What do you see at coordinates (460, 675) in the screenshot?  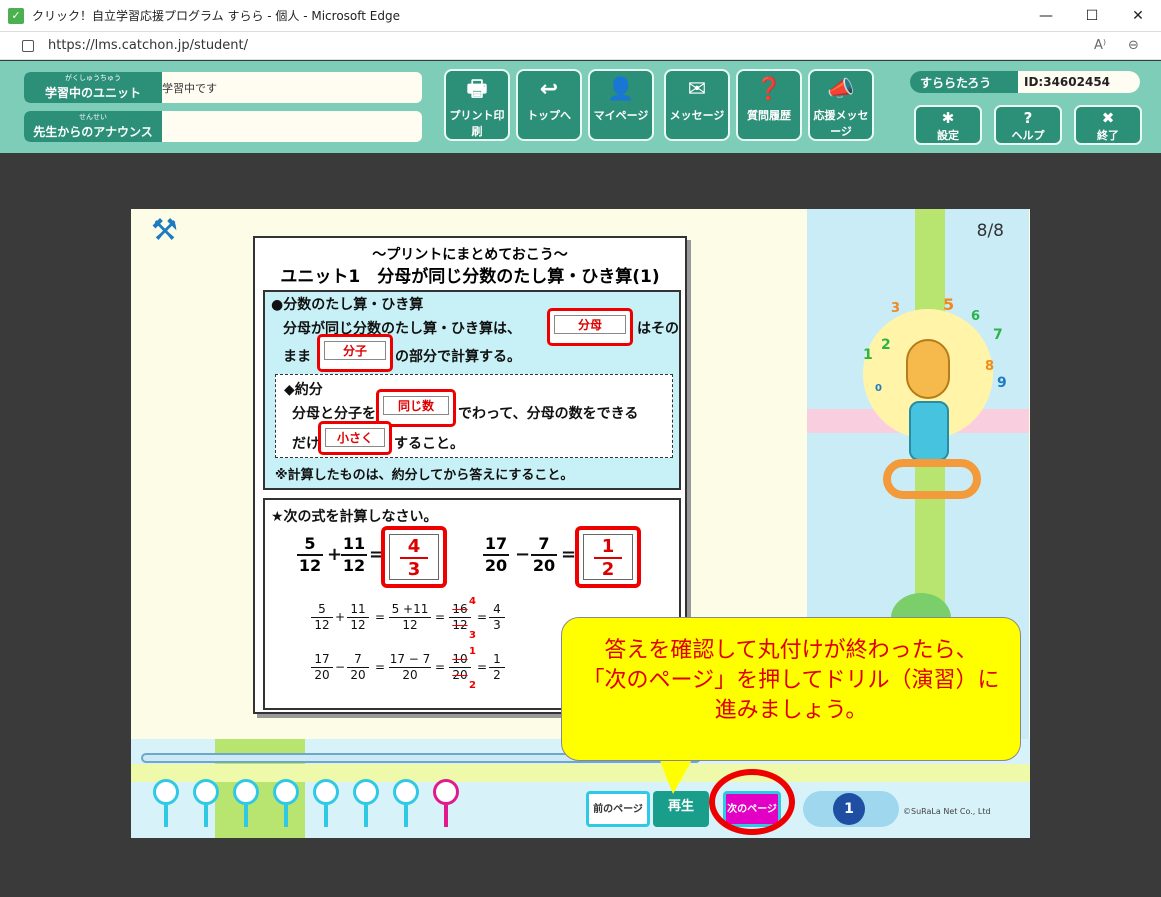 I see `w2-d4: 20` at bounding box center [460, 675].